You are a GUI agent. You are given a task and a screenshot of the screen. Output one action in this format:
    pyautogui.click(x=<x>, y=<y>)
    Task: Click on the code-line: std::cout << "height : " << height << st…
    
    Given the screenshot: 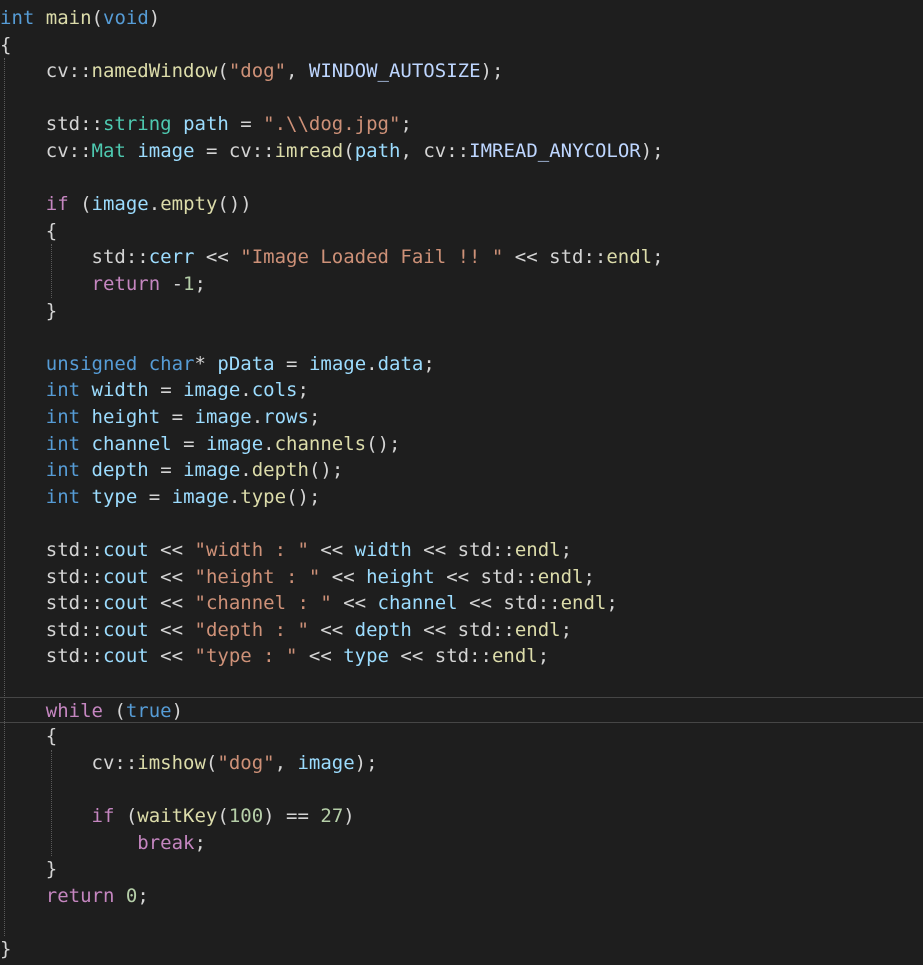 What is the action you would take?
    pyautogui.click(x=461, y=577)
    